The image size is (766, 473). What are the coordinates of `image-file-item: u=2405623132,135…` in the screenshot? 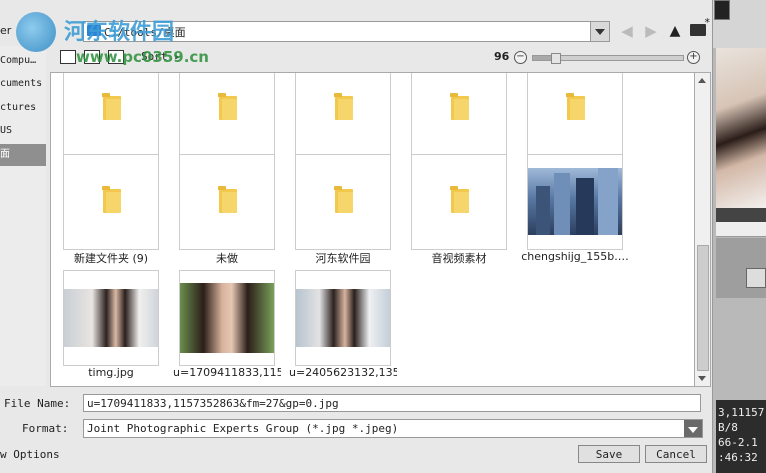 It's located at (343, 328).